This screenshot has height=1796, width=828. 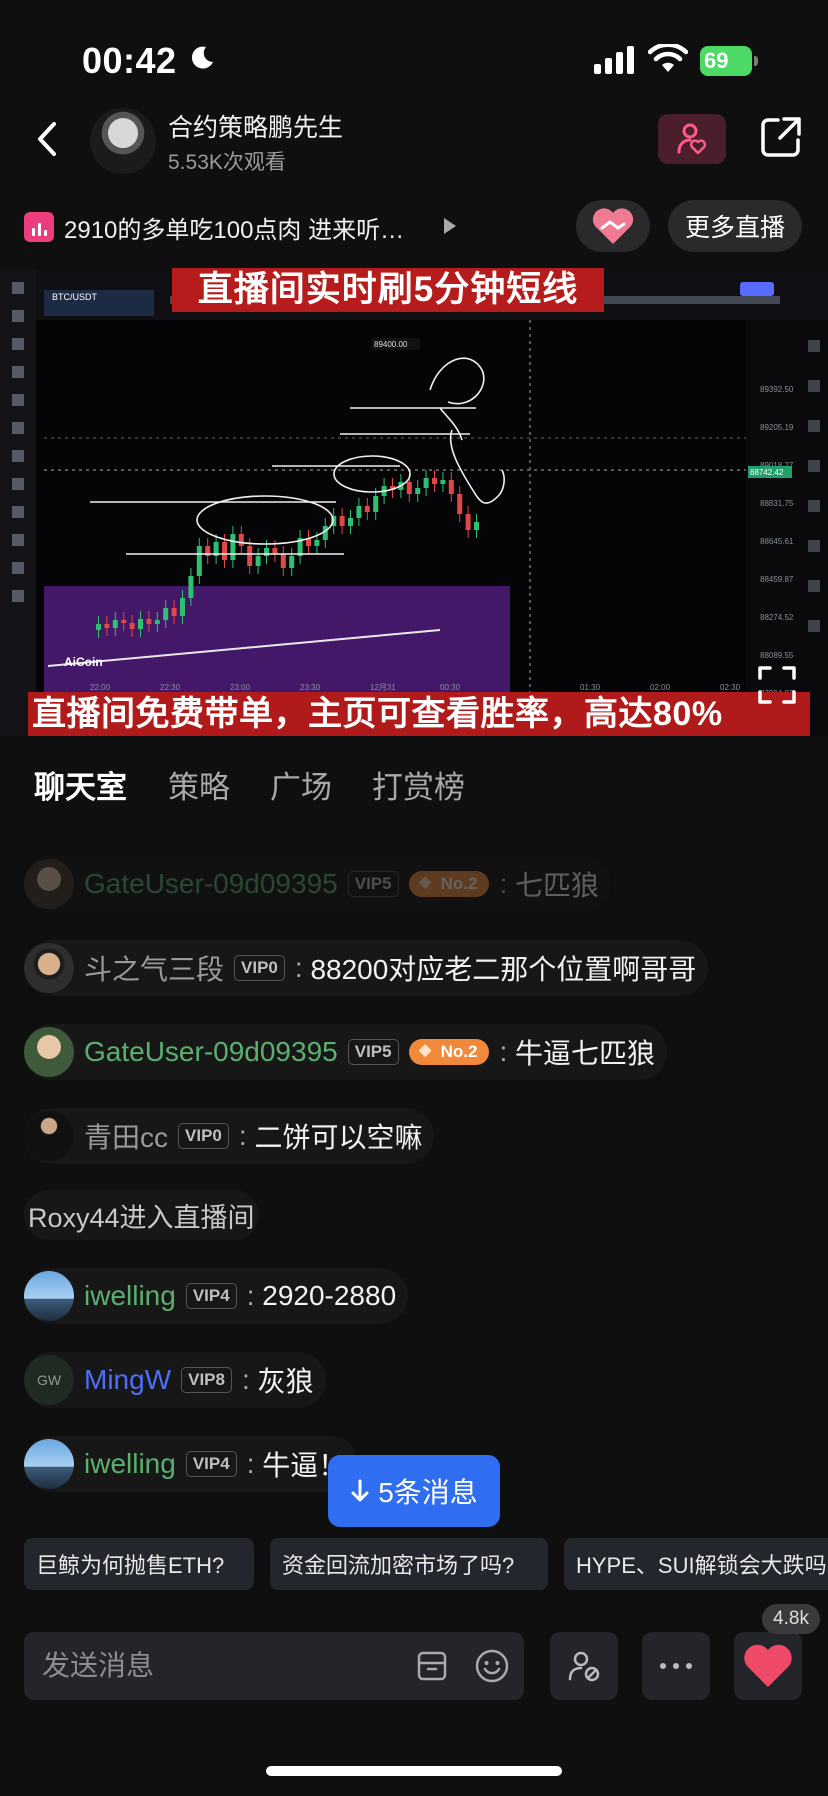 I want to click on tab-tip-ranking: 打赏榜, so click(x=418, y=784).